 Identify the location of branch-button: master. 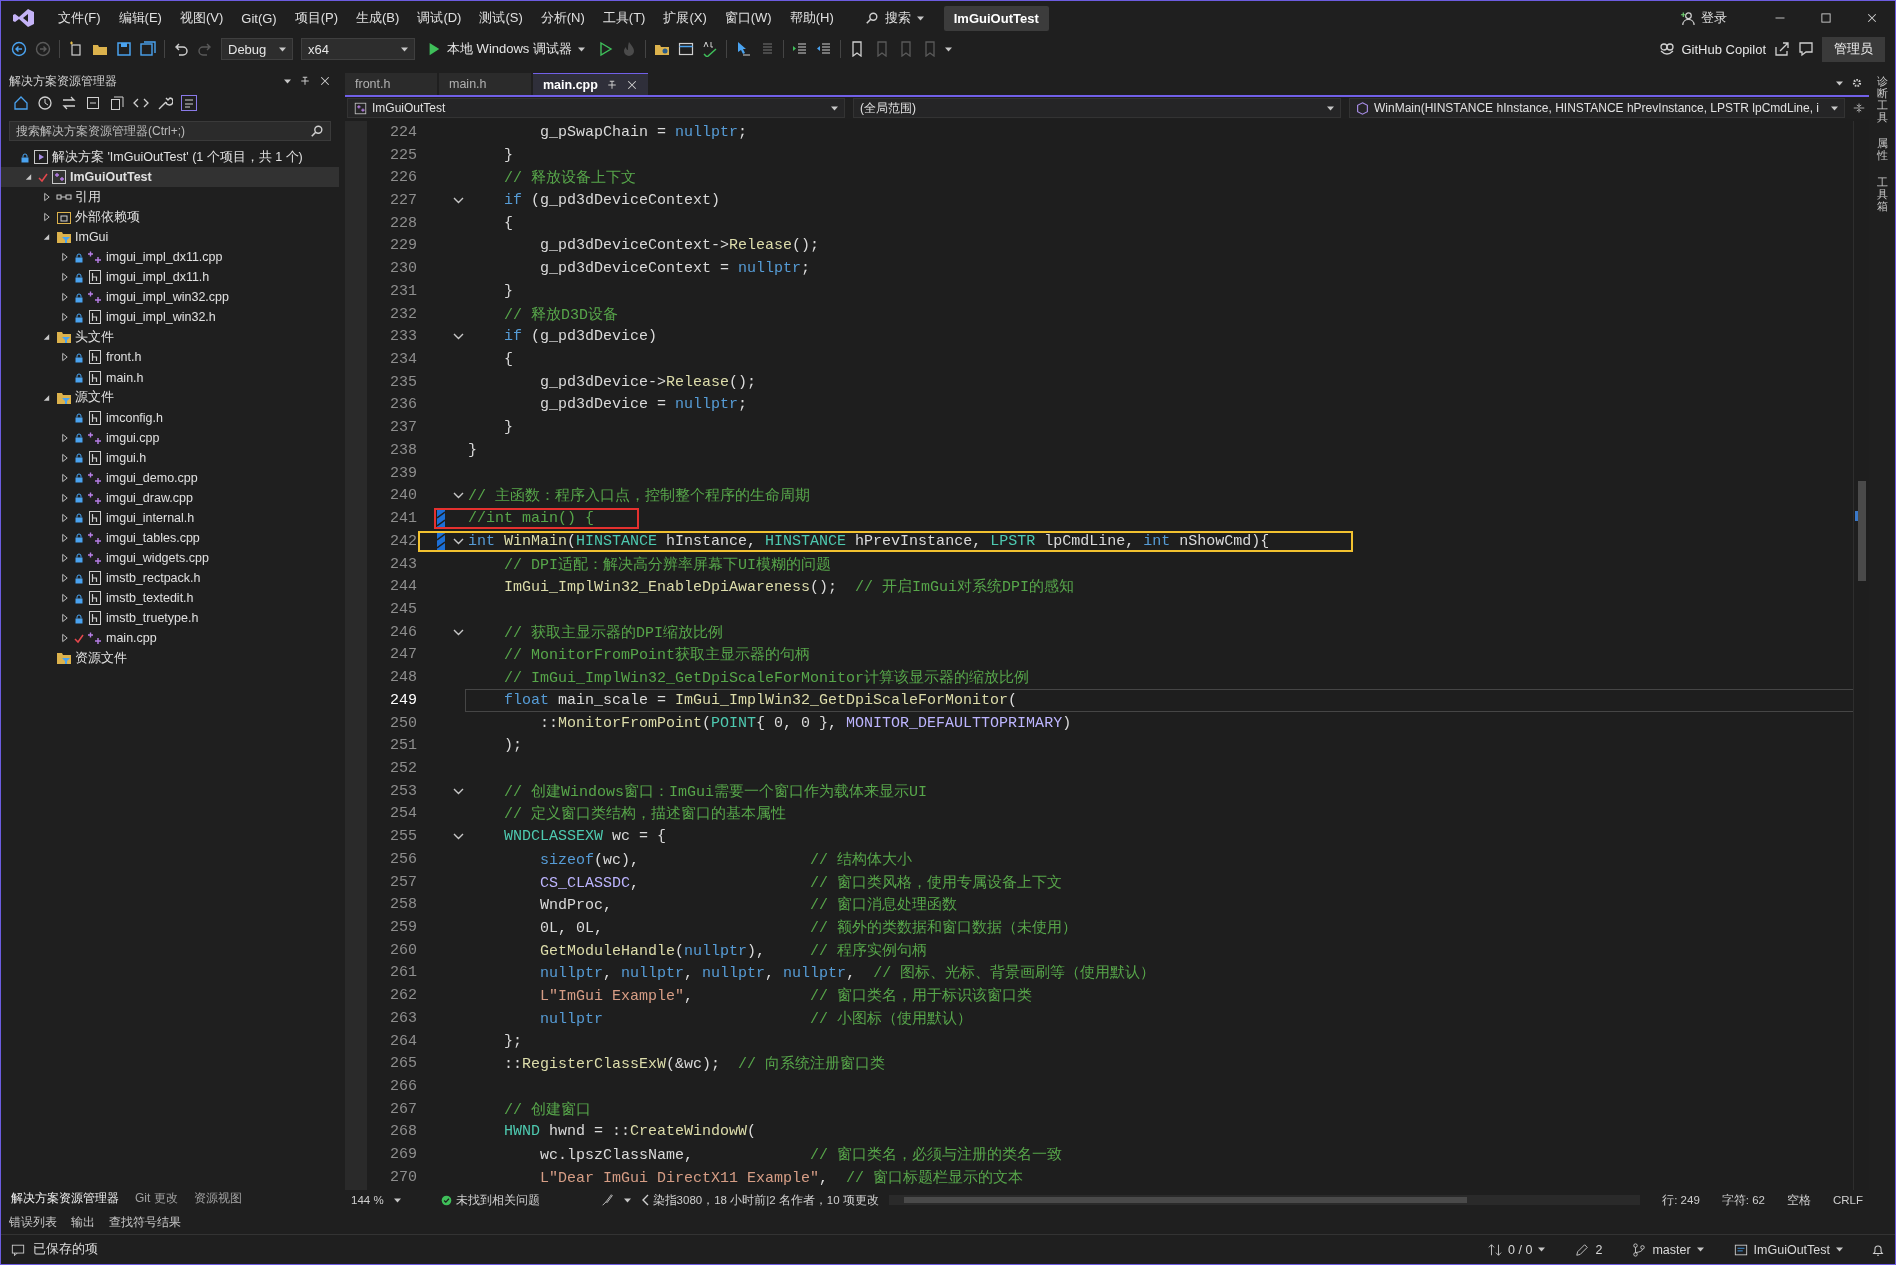
(1668, 1249).